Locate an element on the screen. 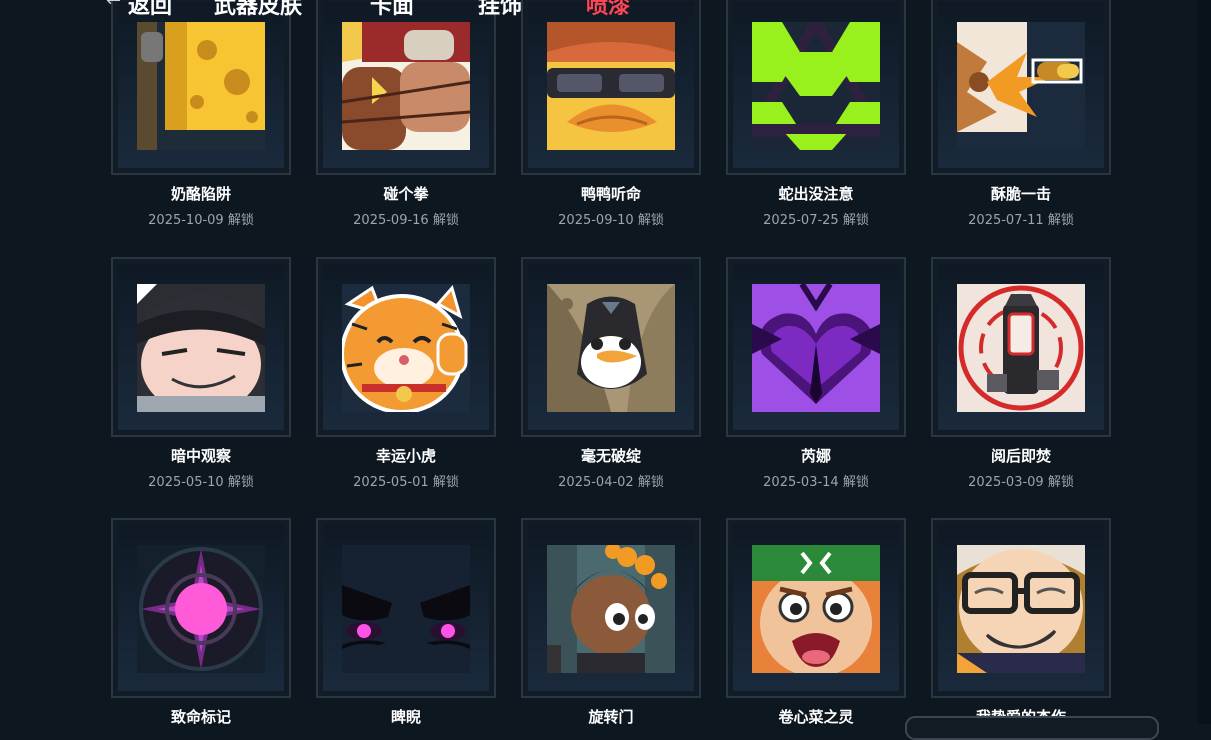 This screenshot has height=740, width=1211. floating-pill-button is located at coordinates (1032, 728).